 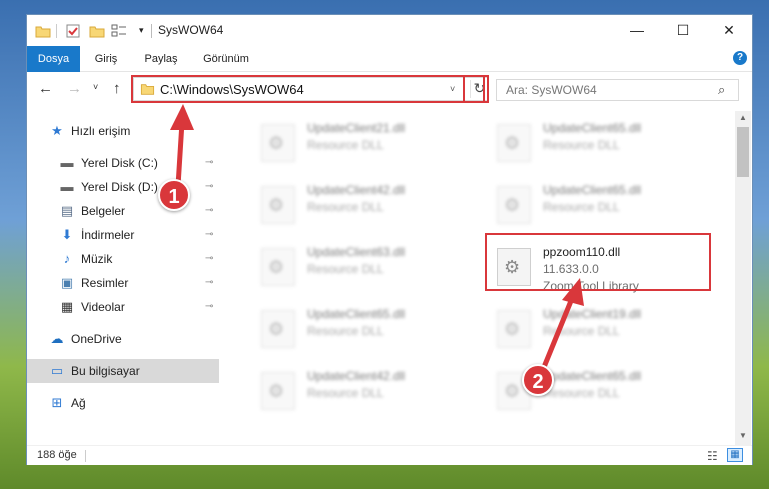 I want to click on sidebar-item-label: İndirmeler, so click(x=108, y=235).